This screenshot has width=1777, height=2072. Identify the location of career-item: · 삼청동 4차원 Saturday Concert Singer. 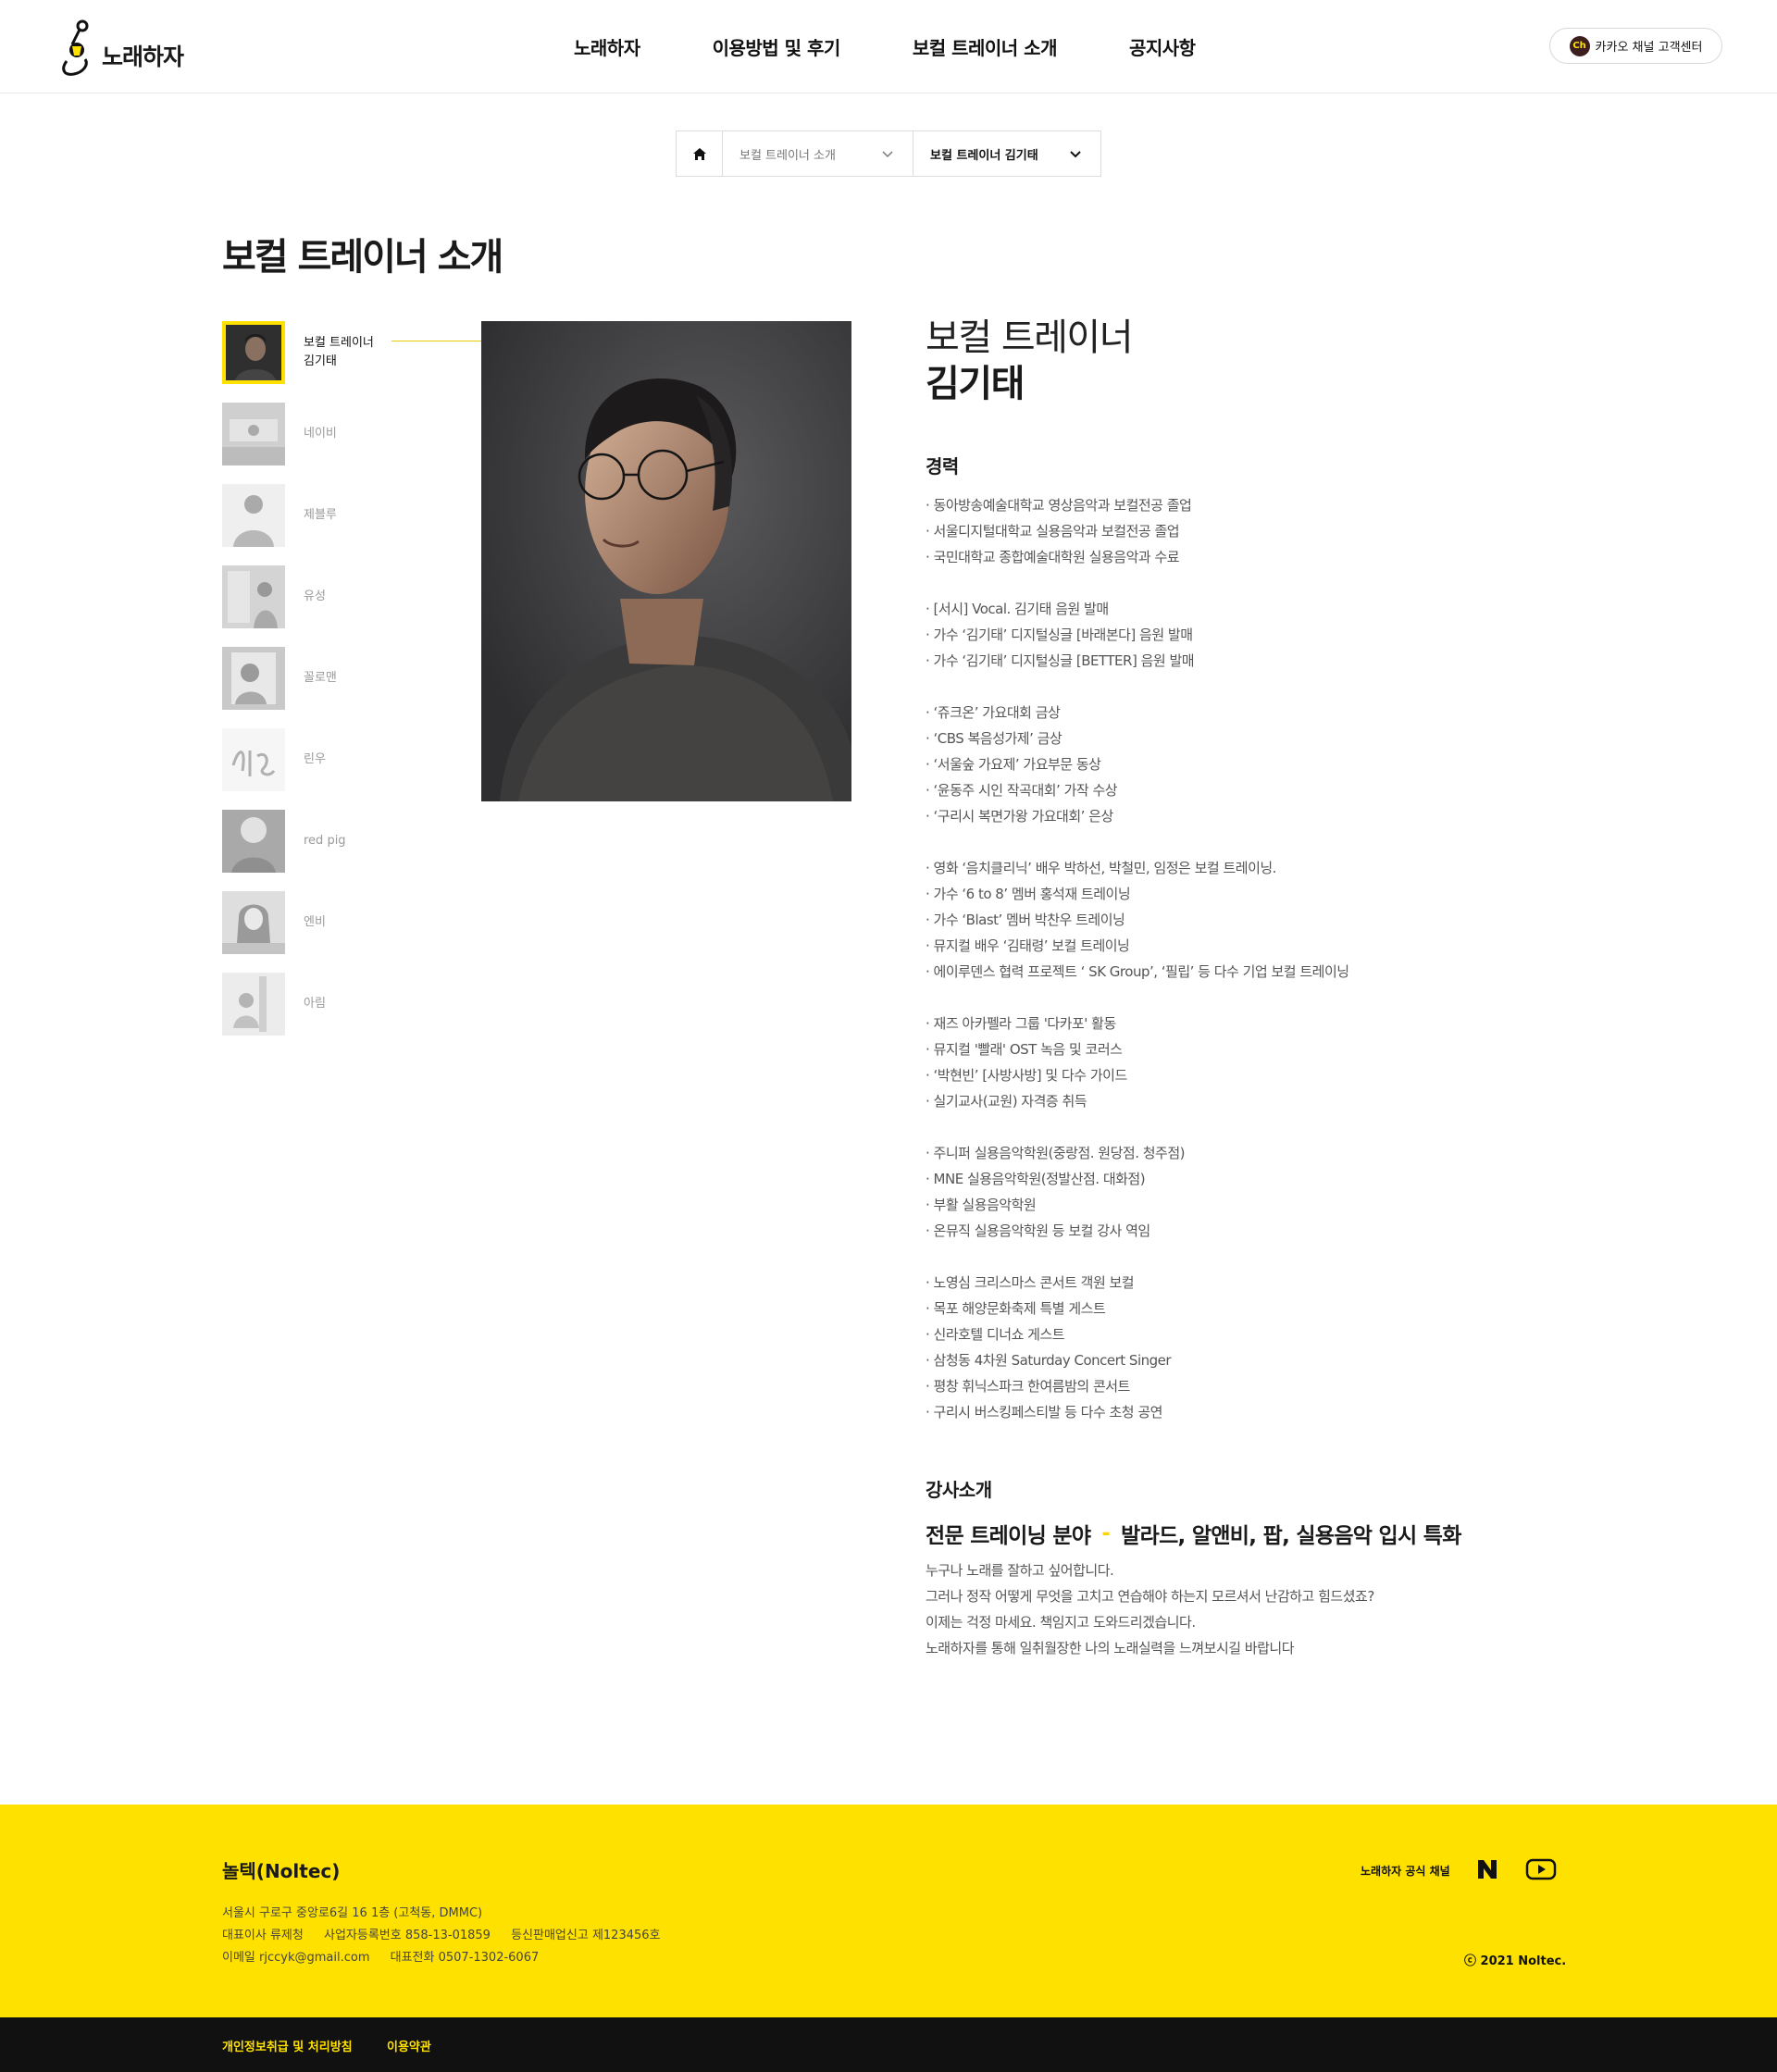
(1049, 1360).